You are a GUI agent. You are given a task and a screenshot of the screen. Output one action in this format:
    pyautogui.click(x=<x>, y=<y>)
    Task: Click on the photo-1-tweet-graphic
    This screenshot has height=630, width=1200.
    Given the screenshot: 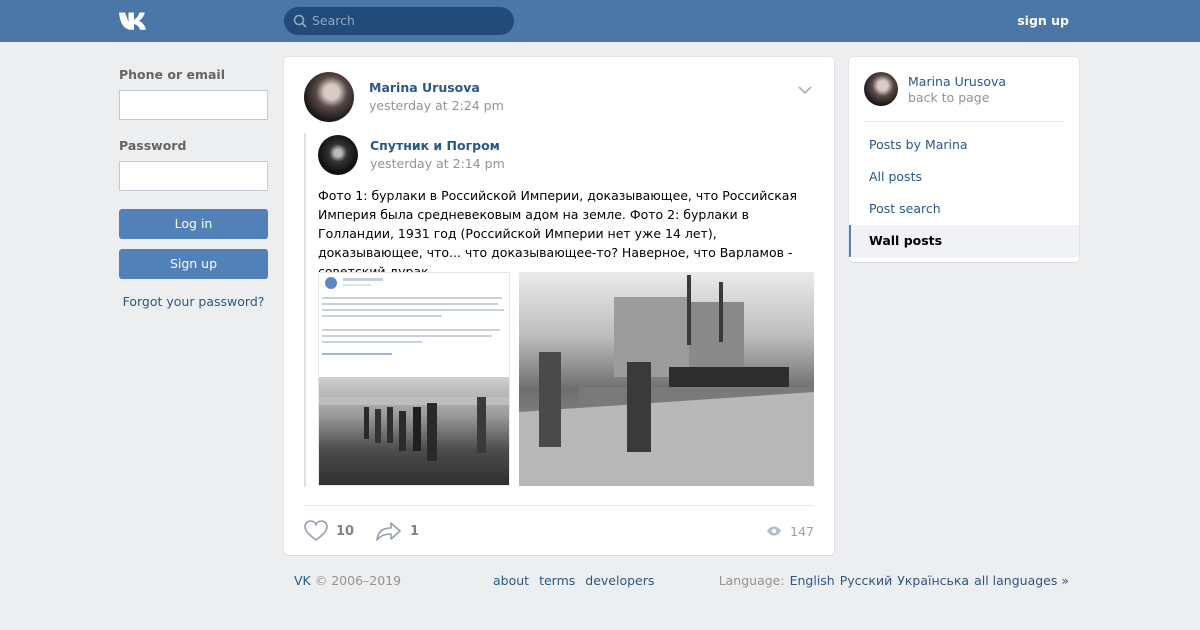 What is the action you would take?
    pyautogui.click(x=413, y=316)
    